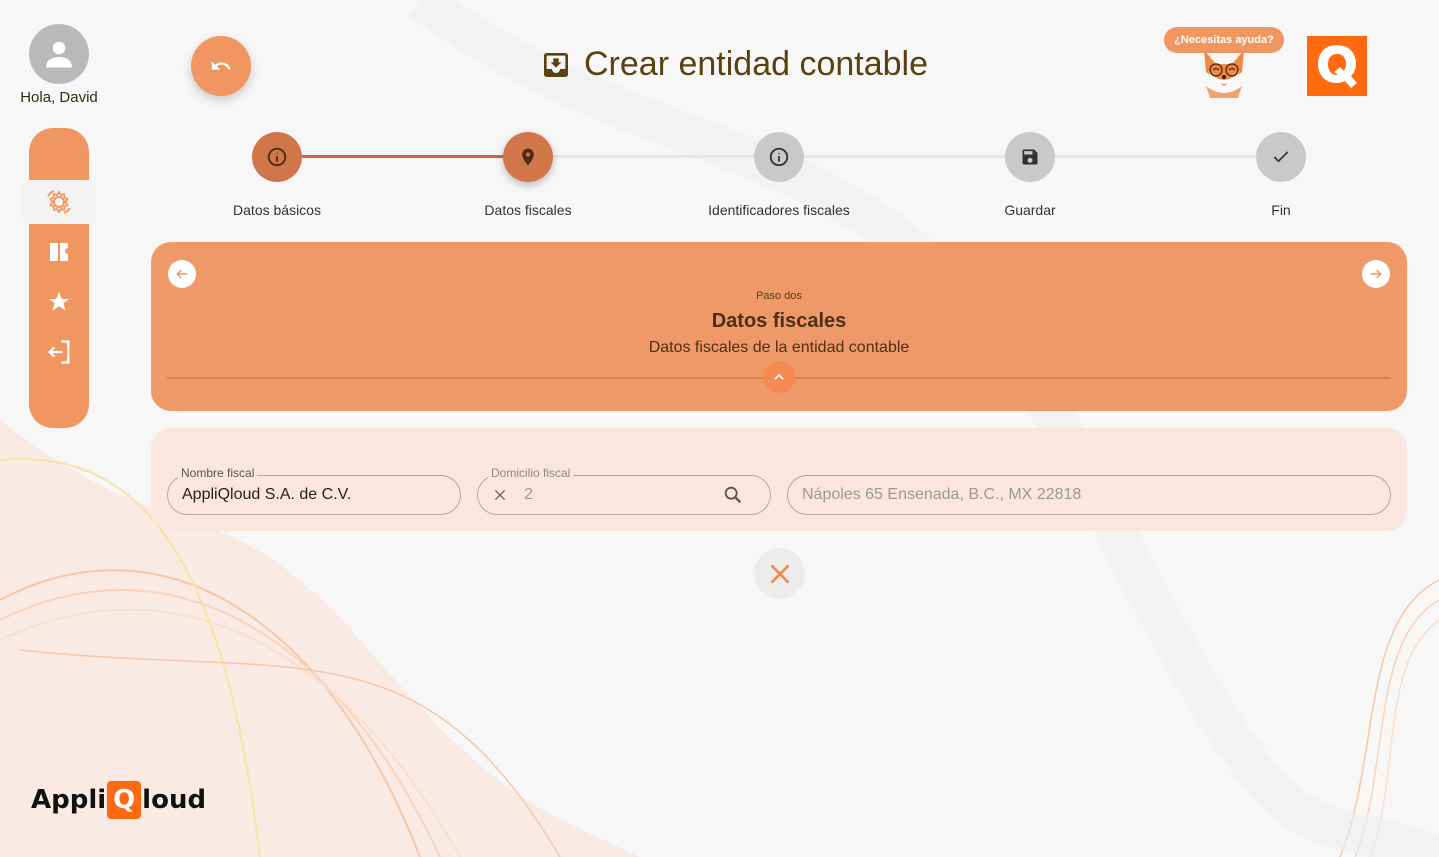 The image size is (1439, 857). I want to click on cancel-button, so click(779, 573).